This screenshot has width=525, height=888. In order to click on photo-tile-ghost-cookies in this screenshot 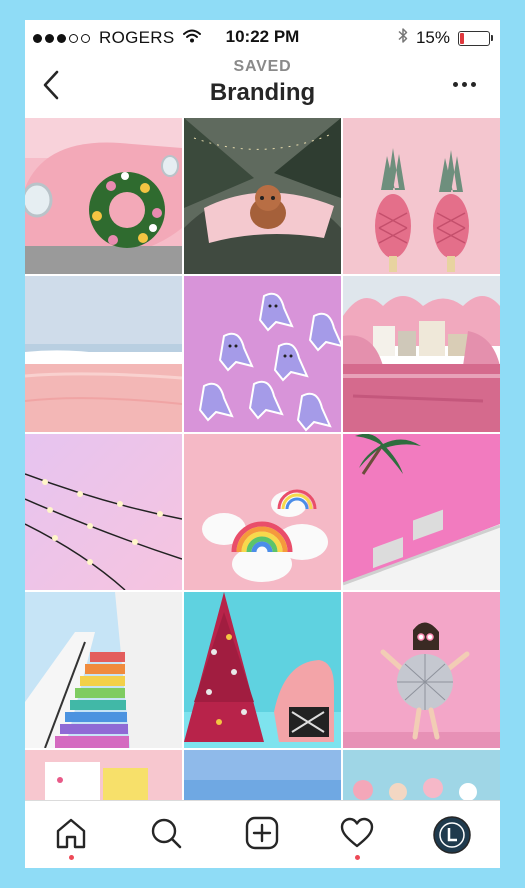, I will do `click(262, 354)`.